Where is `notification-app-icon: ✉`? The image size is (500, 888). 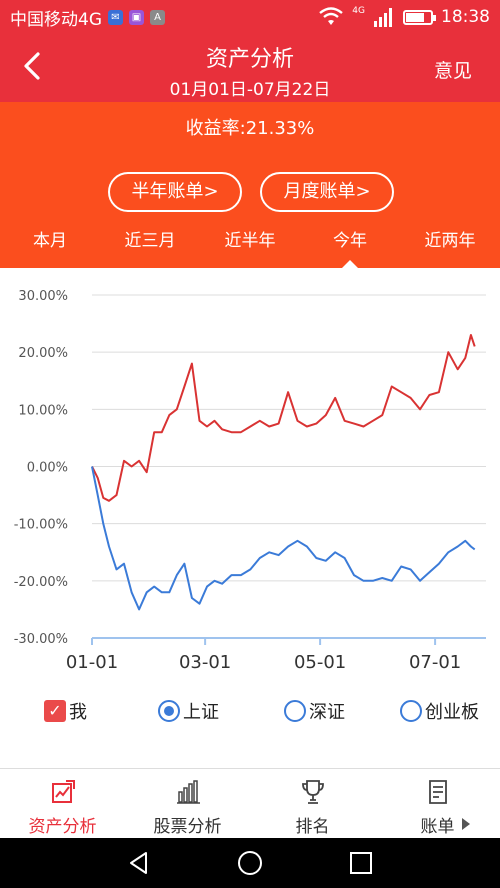
notification-app-icon: ✉ is located at coordinates (115, 17).